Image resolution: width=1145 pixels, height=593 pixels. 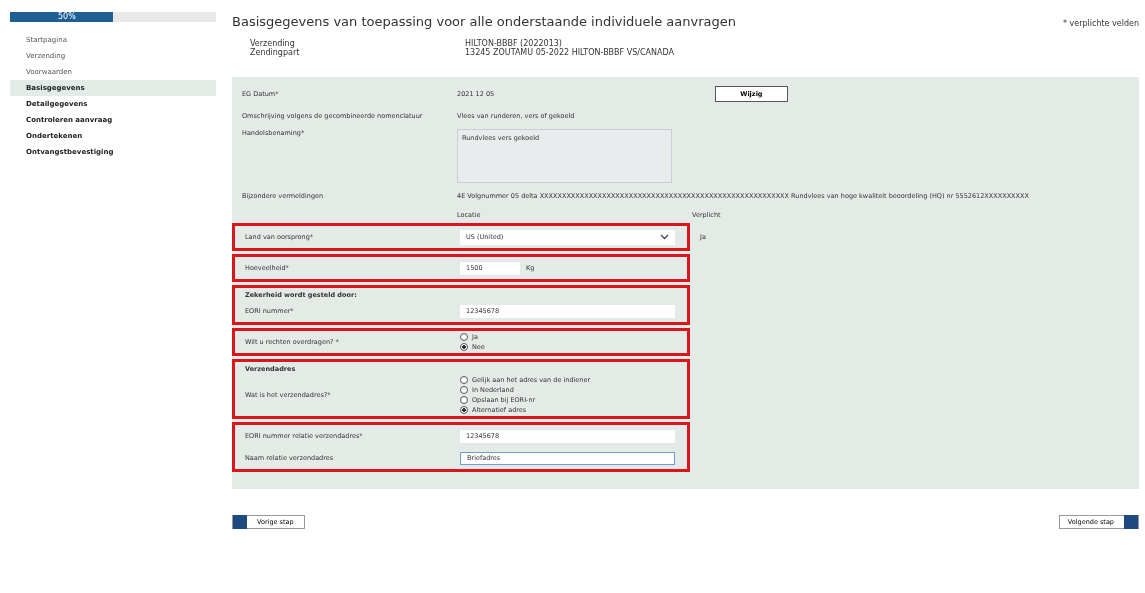 I want to click on summary-label: Zendingpart, so click(x=275, y=52).